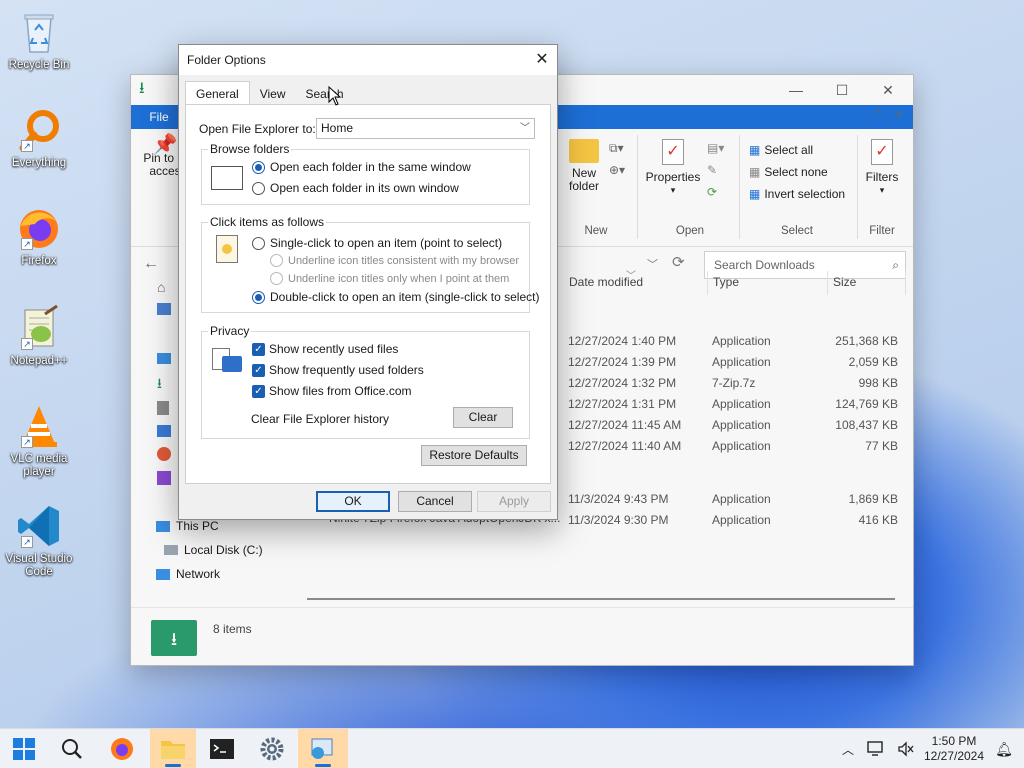  Describe the element at coordinates (39, 40) in the screenshot. I see `desktop-icon-recycle-bin: Recycle Bin` at that location.